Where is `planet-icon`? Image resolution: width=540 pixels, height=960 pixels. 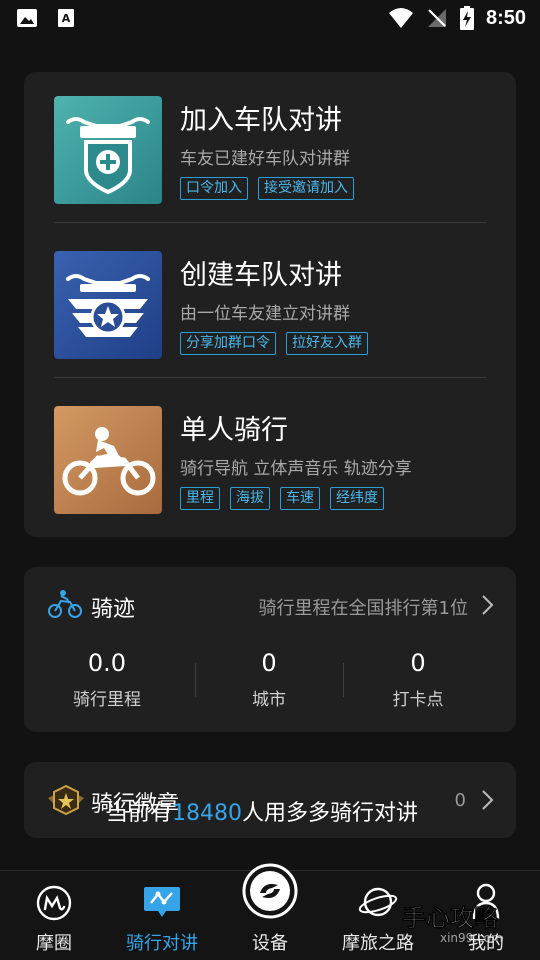
planet-icon is located at coordinates (378, 902).